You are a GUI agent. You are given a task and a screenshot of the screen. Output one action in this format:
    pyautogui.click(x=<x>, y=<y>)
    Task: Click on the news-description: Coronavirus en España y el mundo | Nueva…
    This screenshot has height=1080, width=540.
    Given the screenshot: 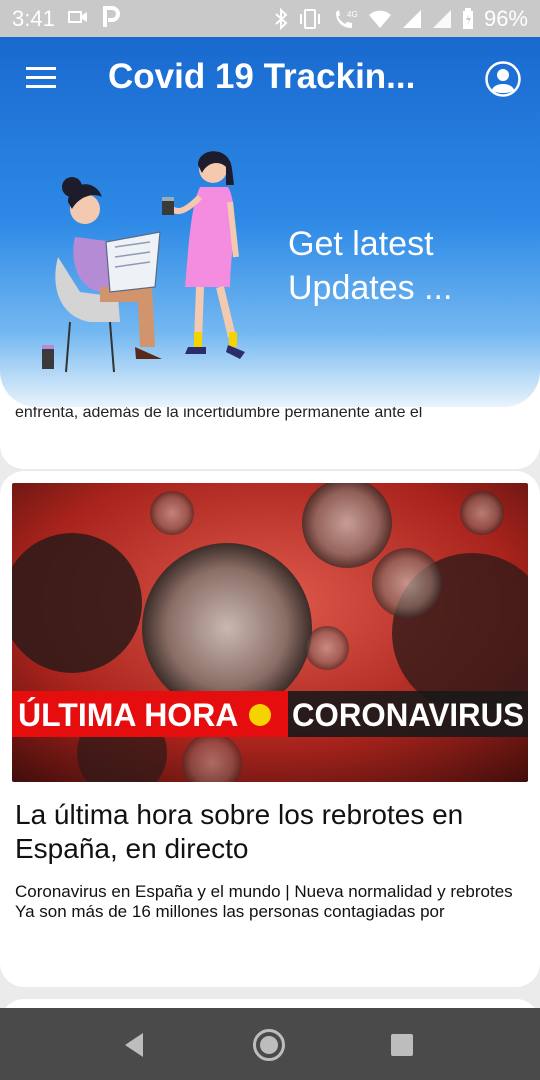 What is the action you would take?
    pyautogui.click(x=270, y=924)
    